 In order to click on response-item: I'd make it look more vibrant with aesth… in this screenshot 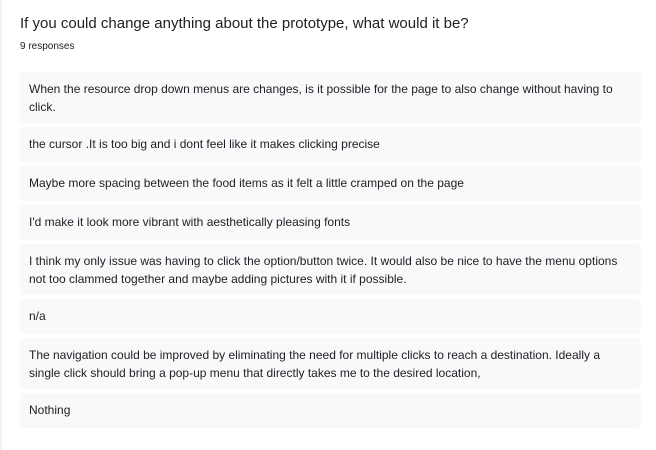, I will do `click(330, 222)`.